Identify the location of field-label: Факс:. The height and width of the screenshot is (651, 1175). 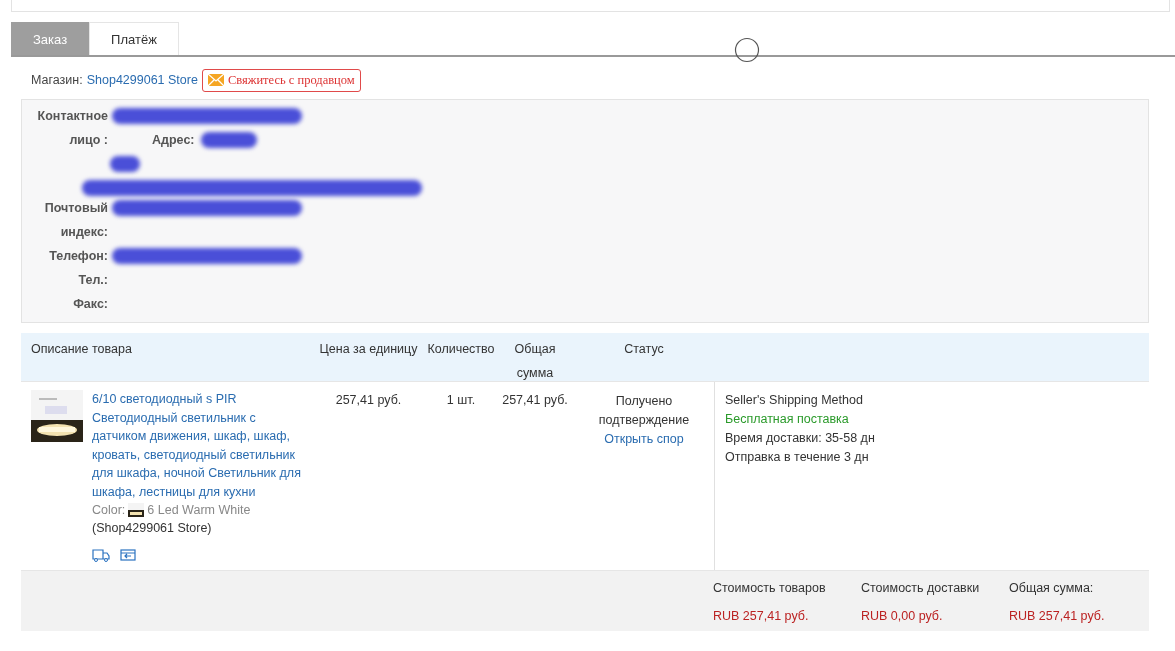
(90, 304).